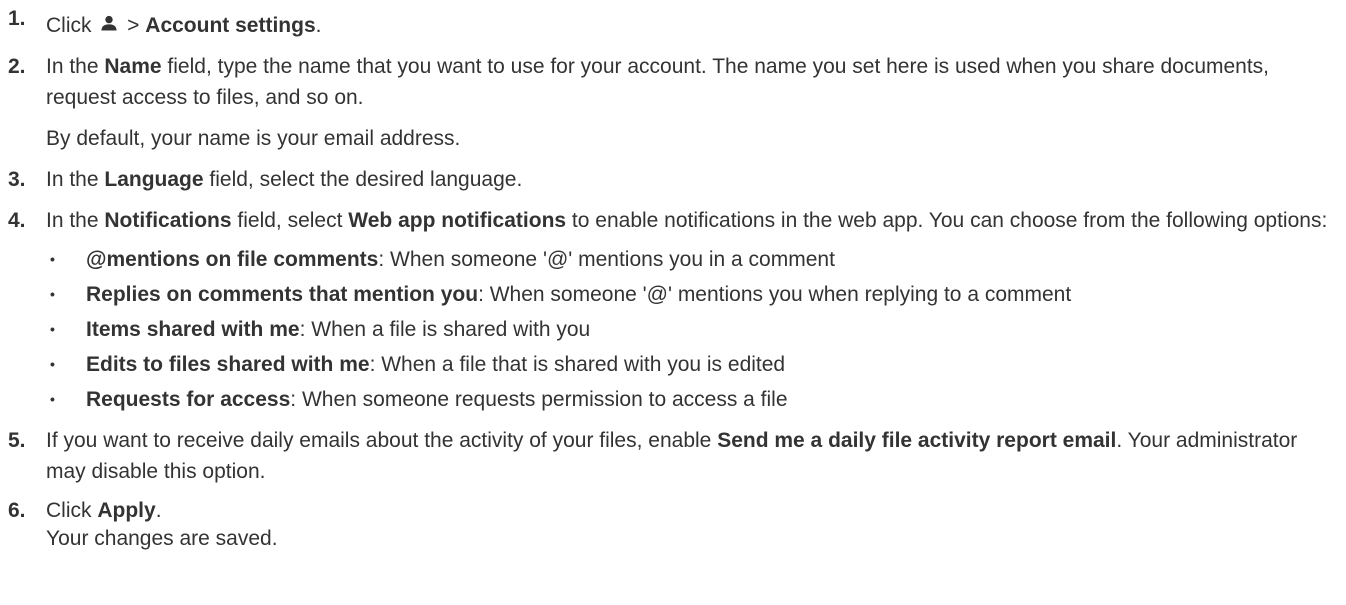 Image resolution: width=1346 pixels, height=605 pixels. Describe the element at coordinates (193, 329) in the screenshot. I see `option-name: Items shared with me` at that location.